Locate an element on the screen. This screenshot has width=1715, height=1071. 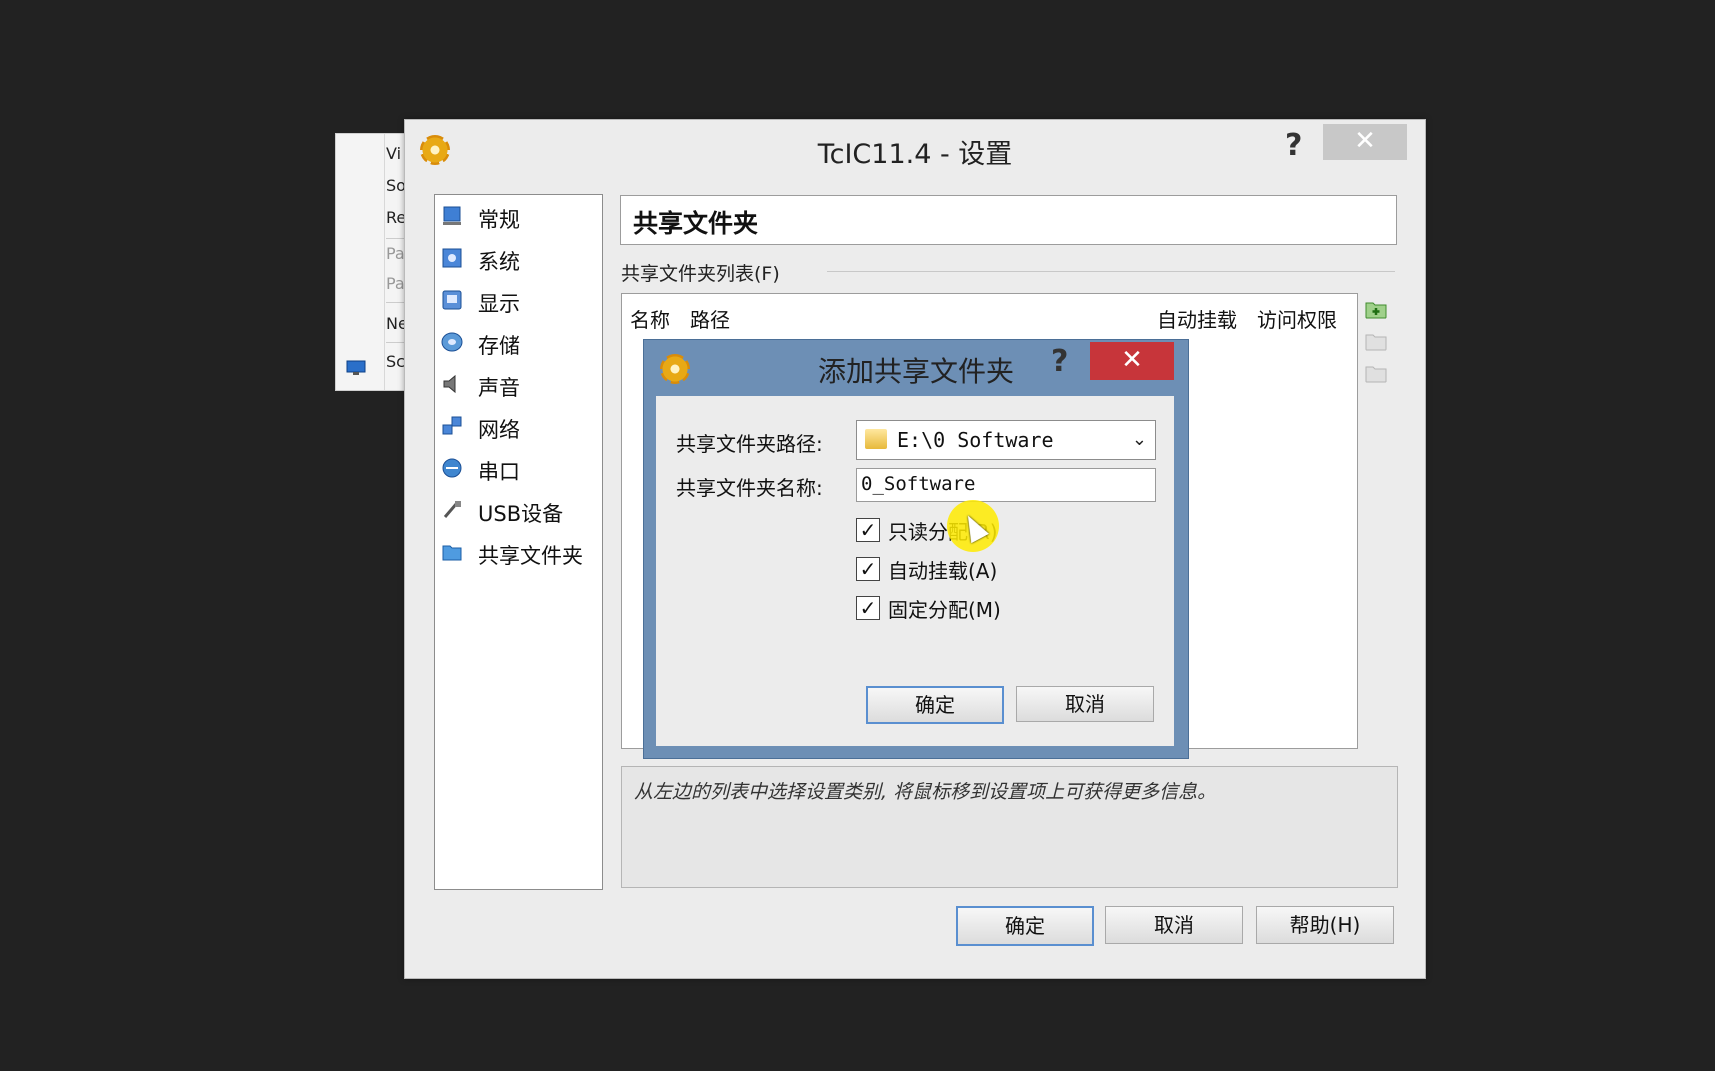
permanent-label: 固定分配(M) is located at coordinates (944, 608).